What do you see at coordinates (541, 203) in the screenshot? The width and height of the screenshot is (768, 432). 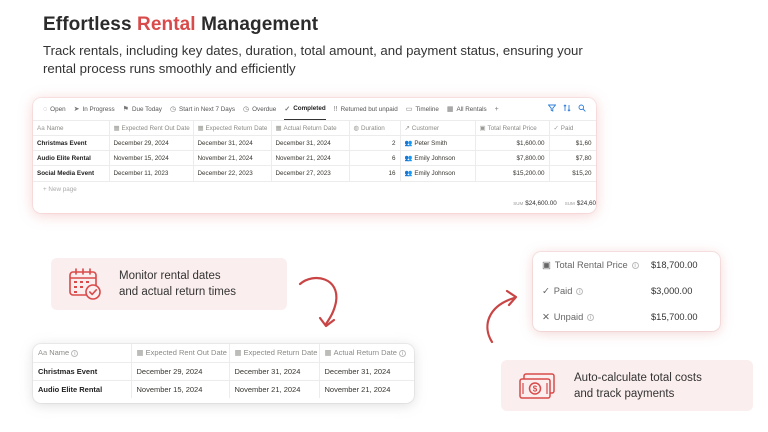 I see `sum-value: $24,600.00` at bounding box center [541, 203].